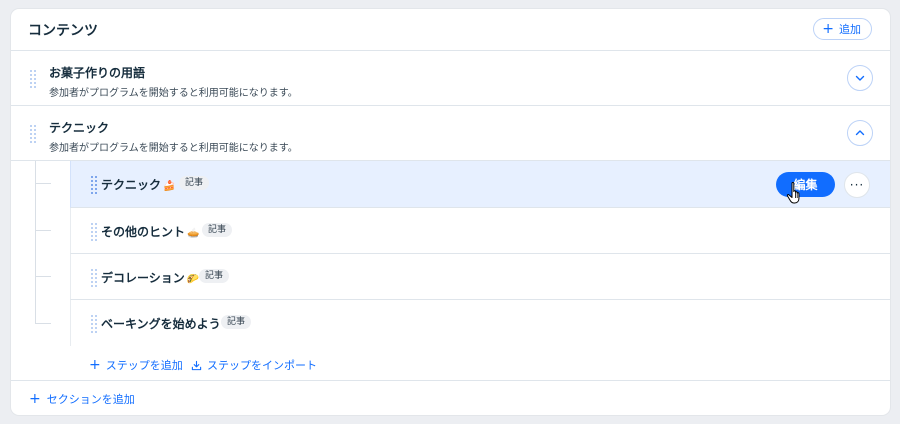  Describe the element at coordinates (793, 192) in the screenshot. I see `hand-cursor-icon` at that location.